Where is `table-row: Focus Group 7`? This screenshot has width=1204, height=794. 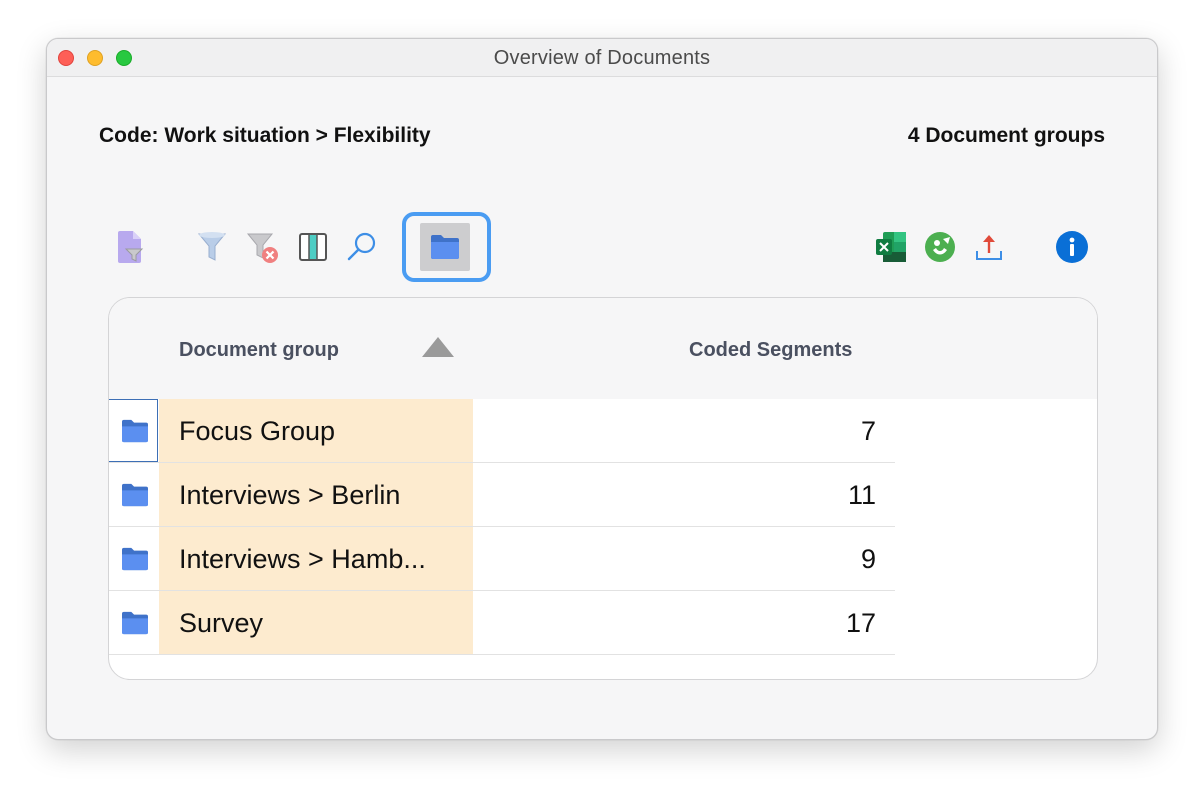
table-row: Focus Group 7 is located at coordinates (603, 431).